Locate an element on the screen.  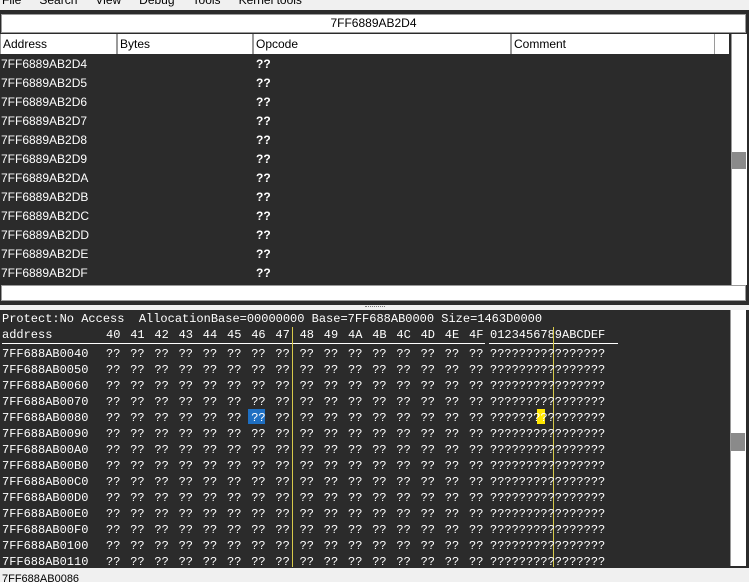
disasm-scroll-thumb is located at coordinates (739, 160).